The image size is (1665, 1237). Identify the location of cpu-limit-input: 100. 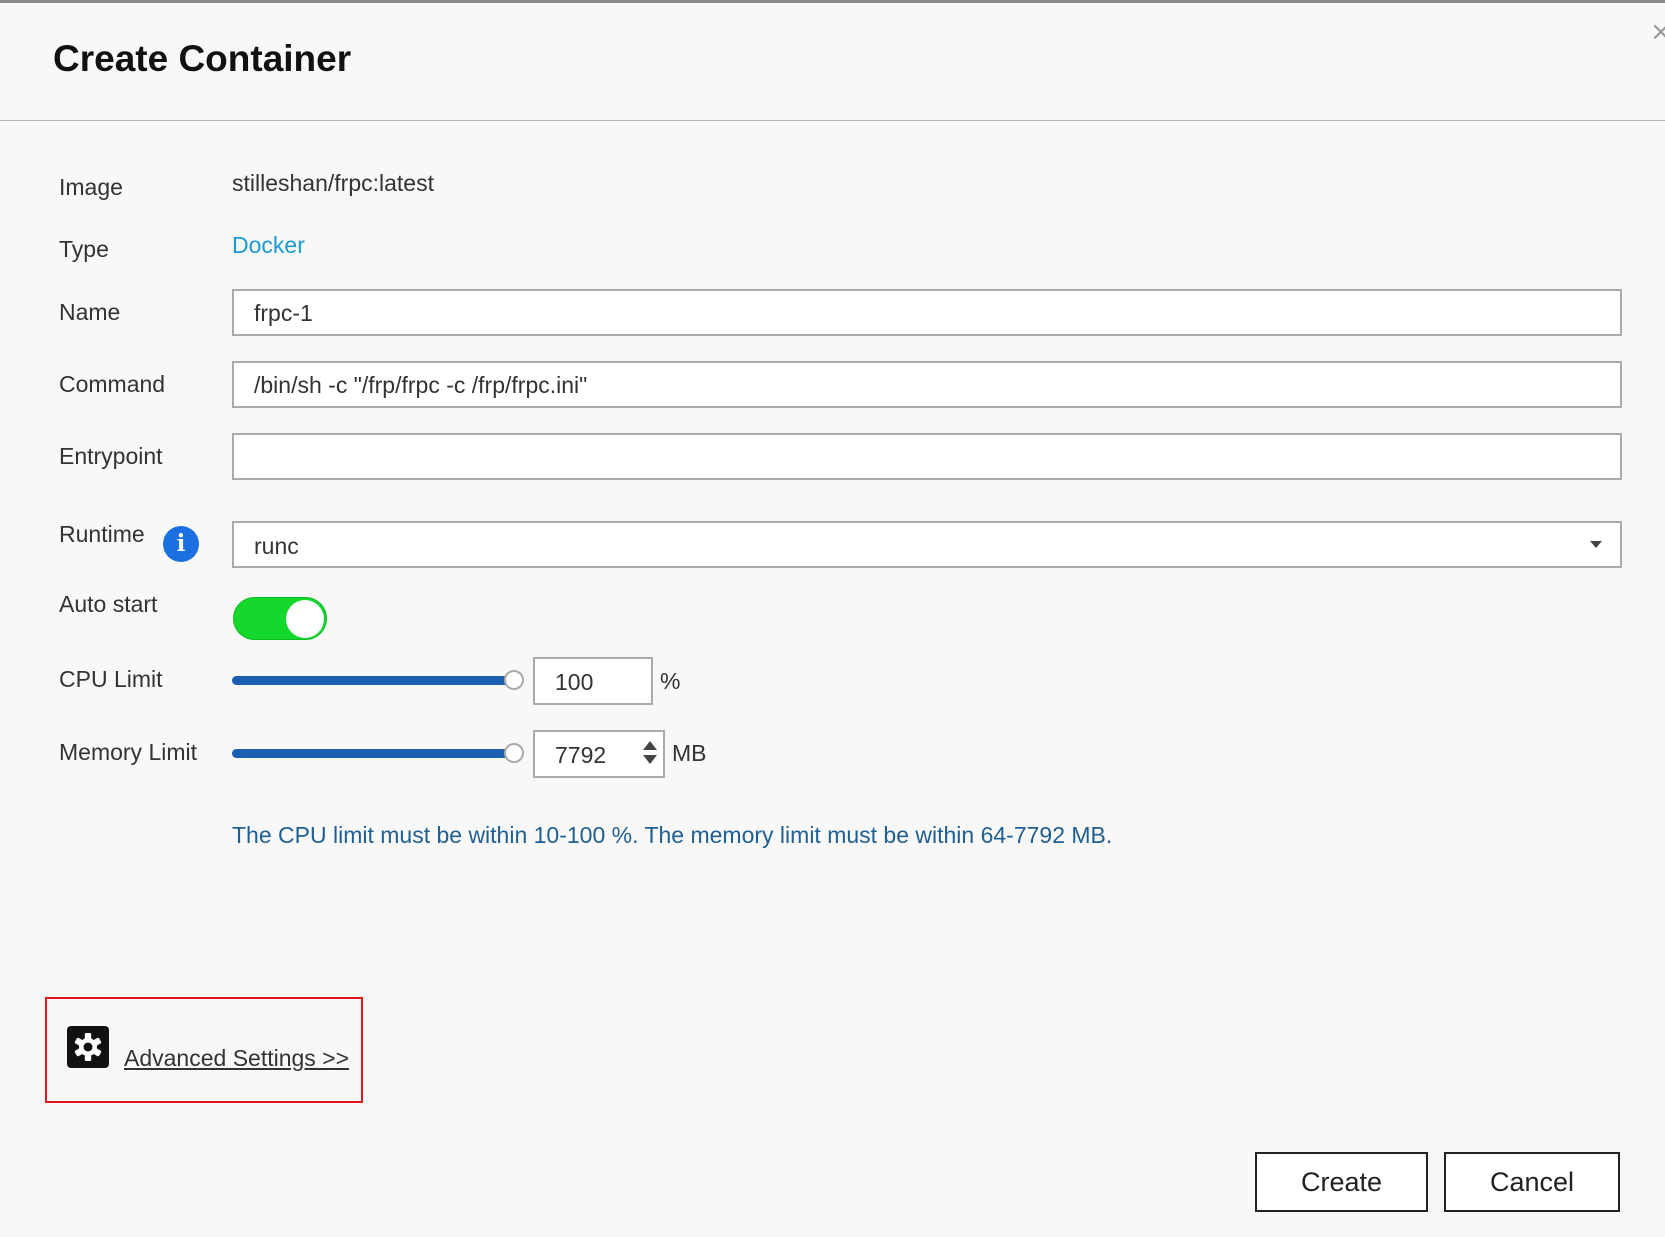
(593, 681).